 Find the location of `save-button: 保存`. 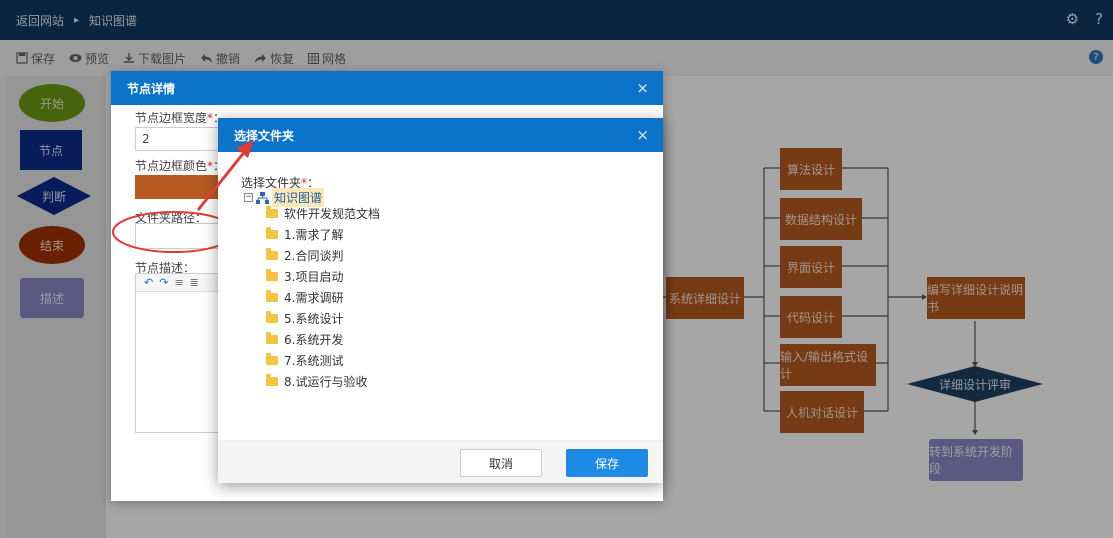

save-button: 保存 is located at coordinates (607, 463).